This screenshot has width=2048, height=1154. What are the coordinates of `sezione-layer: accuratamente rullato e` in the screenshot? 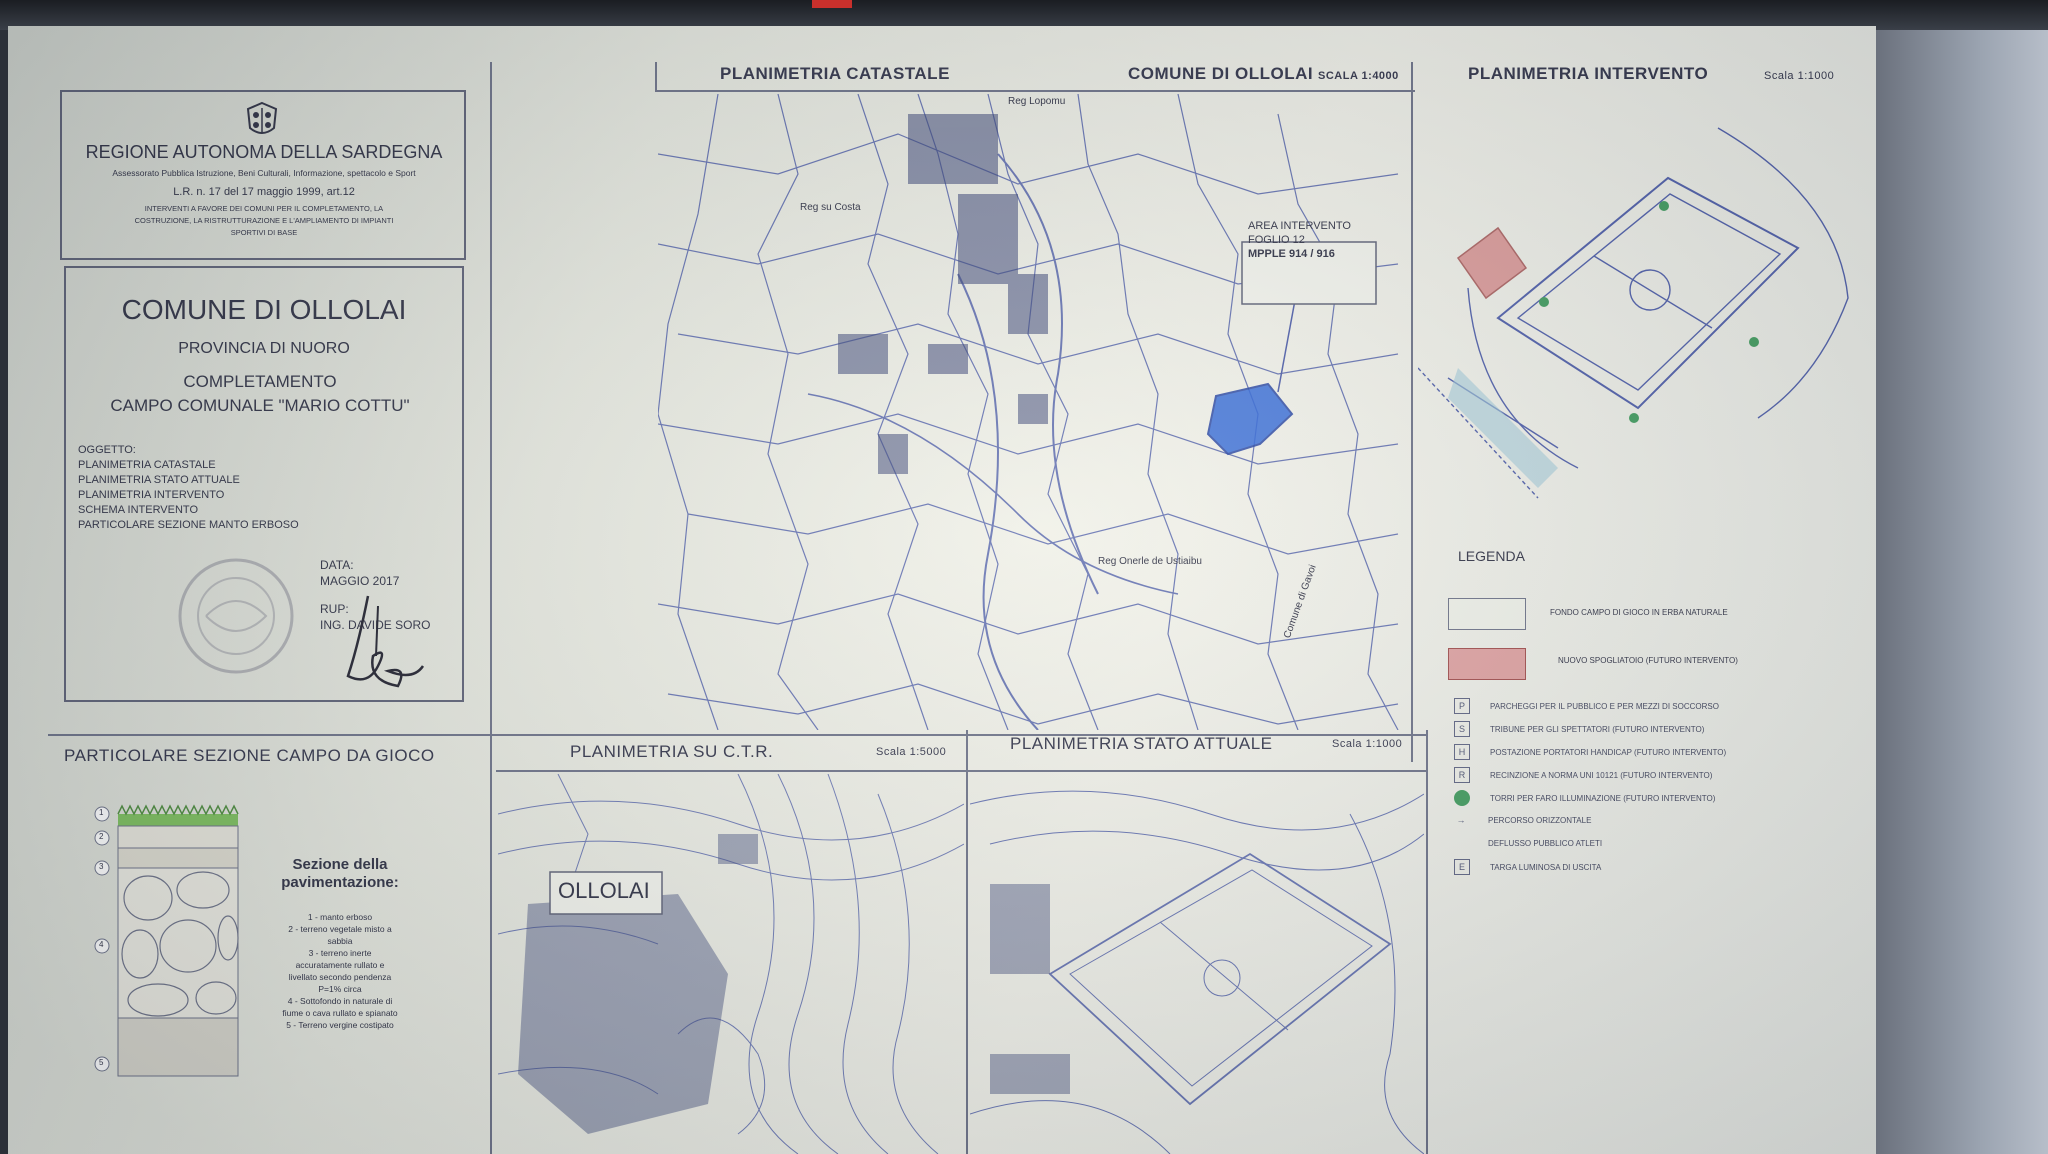 It's located at (340, 965).